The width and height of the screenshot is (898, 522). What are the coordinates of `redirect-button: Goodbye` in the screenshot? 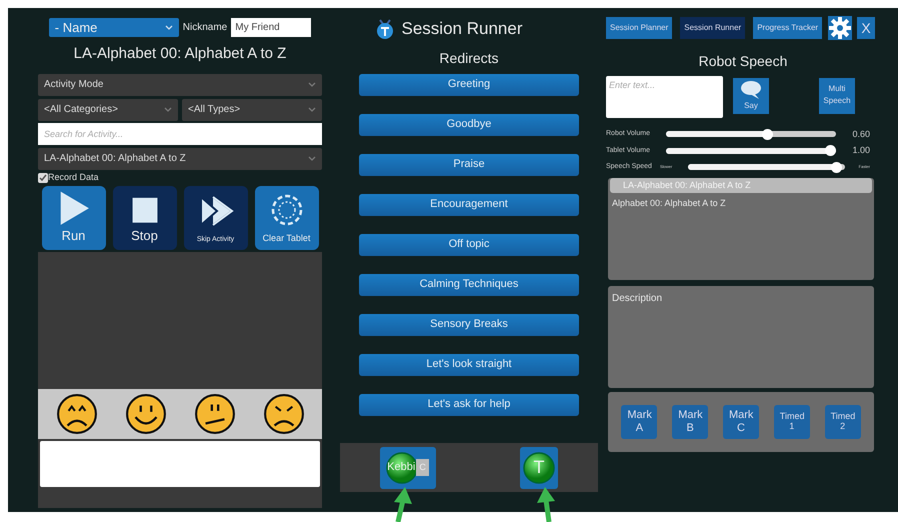 It's located at (469, 125).